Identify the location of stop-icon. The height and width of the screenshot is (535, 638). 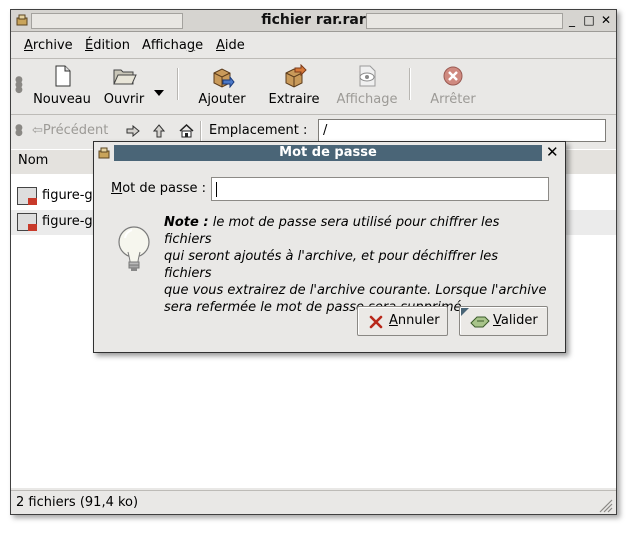
(453, 76).